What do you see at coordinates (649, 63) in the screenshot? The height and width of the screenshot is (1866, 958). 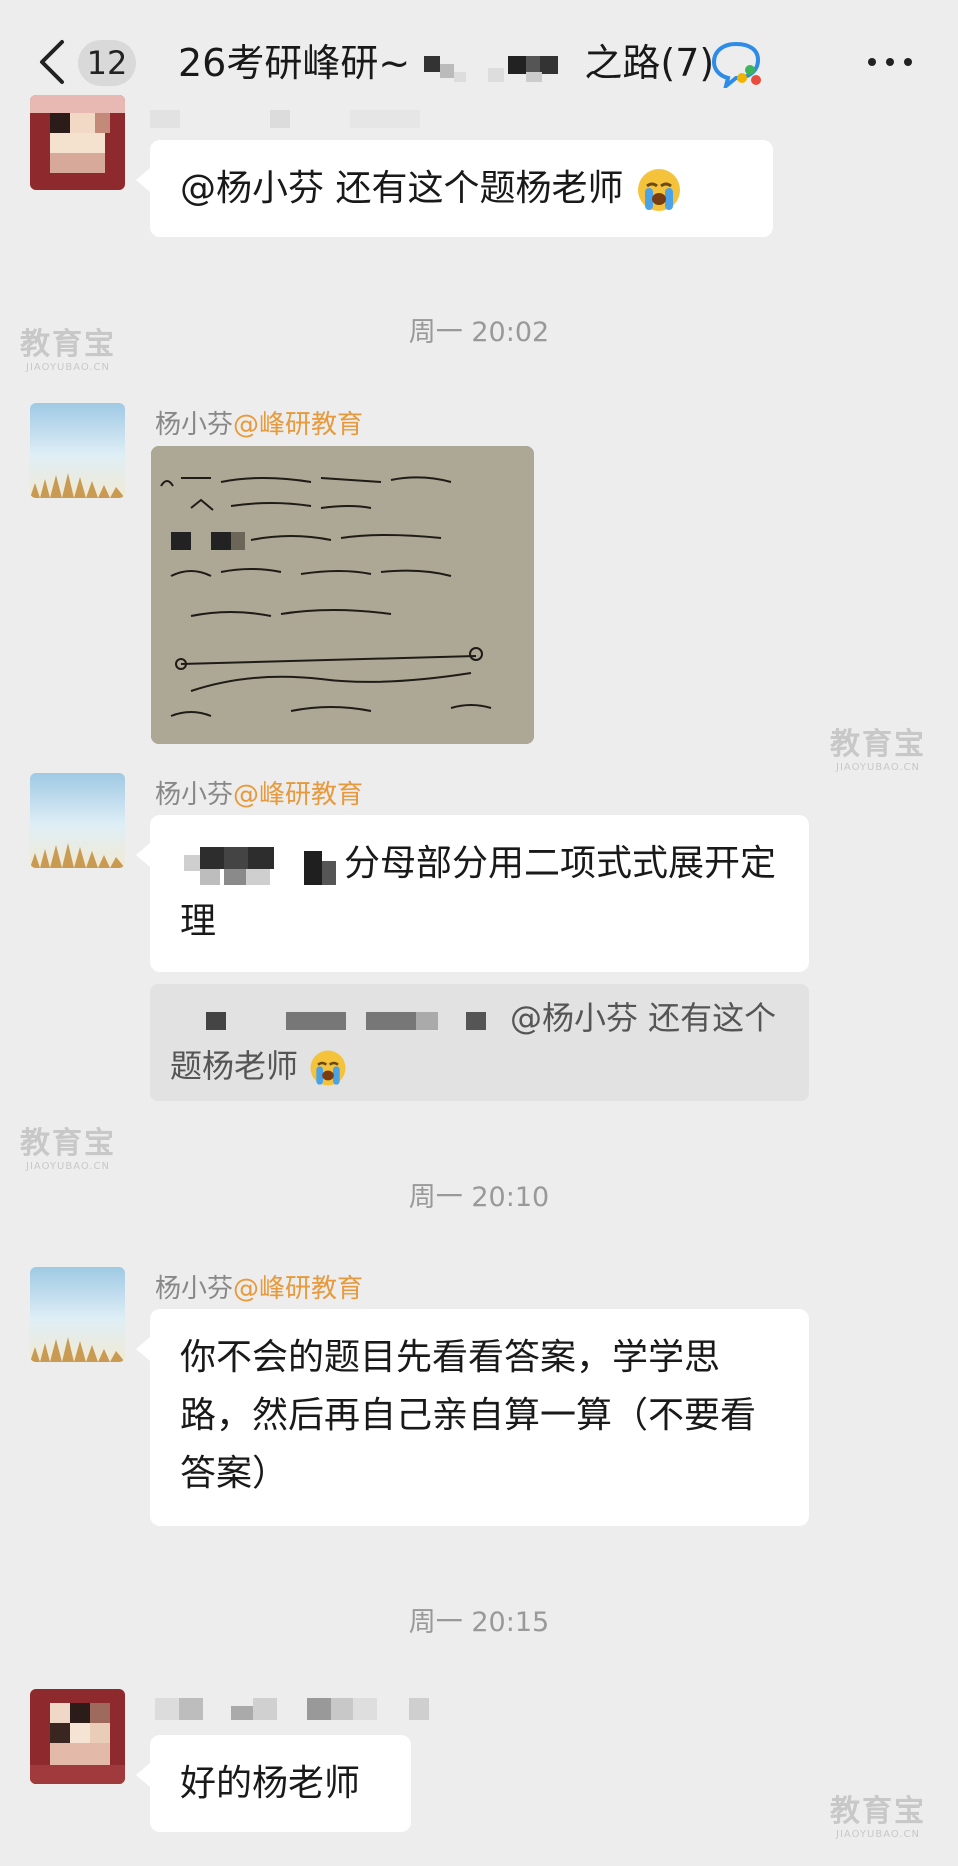 I see `chat-title-suffix: 之路(7)` at bounding box center [649, 63].